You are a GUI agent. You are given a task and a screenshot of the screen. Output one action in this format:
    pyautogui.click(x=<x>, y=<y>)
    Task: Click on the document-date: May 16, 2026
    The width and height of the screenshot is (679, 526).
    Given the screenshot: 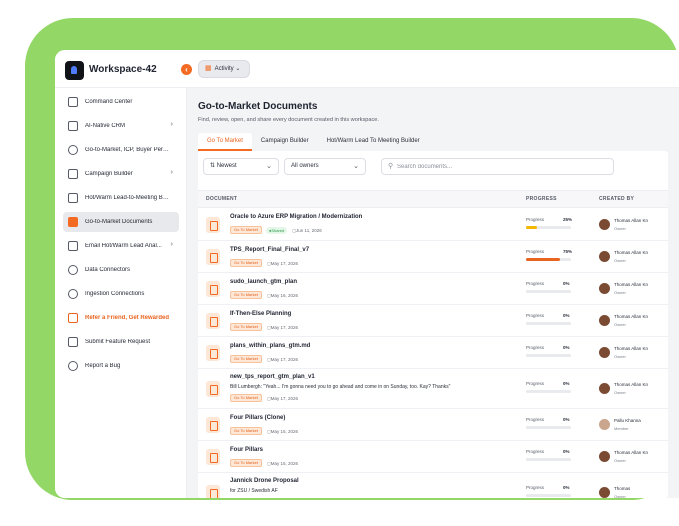 What is the action you would take?
    pyautogui.click(x=282, y=295)
    